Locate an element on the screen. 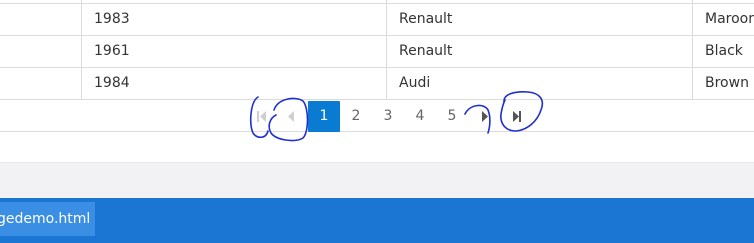 The height and width of the screenshot is (243, 754). next-page-button is located at coordinates (485, 116).